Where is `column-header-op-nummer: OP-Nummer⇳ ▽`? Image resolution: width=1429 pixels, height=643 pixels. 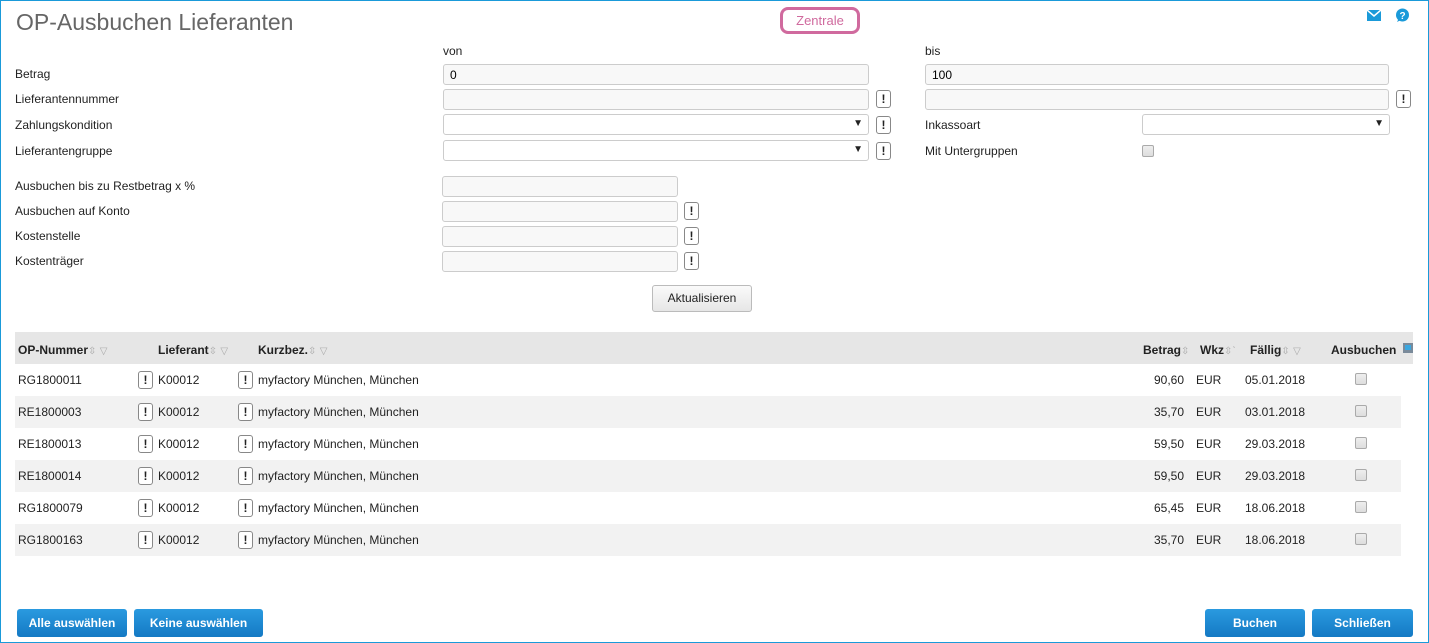
column-header-op-nummer: OP-Nummer⇳ ▽ is located at coordinates (62, 350).